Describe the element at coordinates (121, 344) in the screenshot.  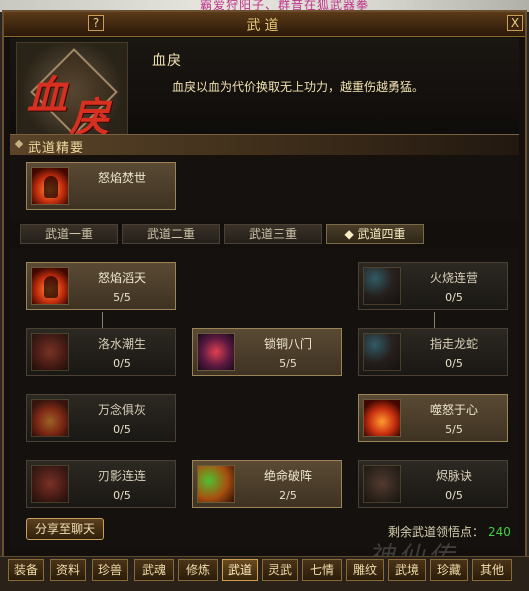
I see `node-name: 洛水潮生` at that location.